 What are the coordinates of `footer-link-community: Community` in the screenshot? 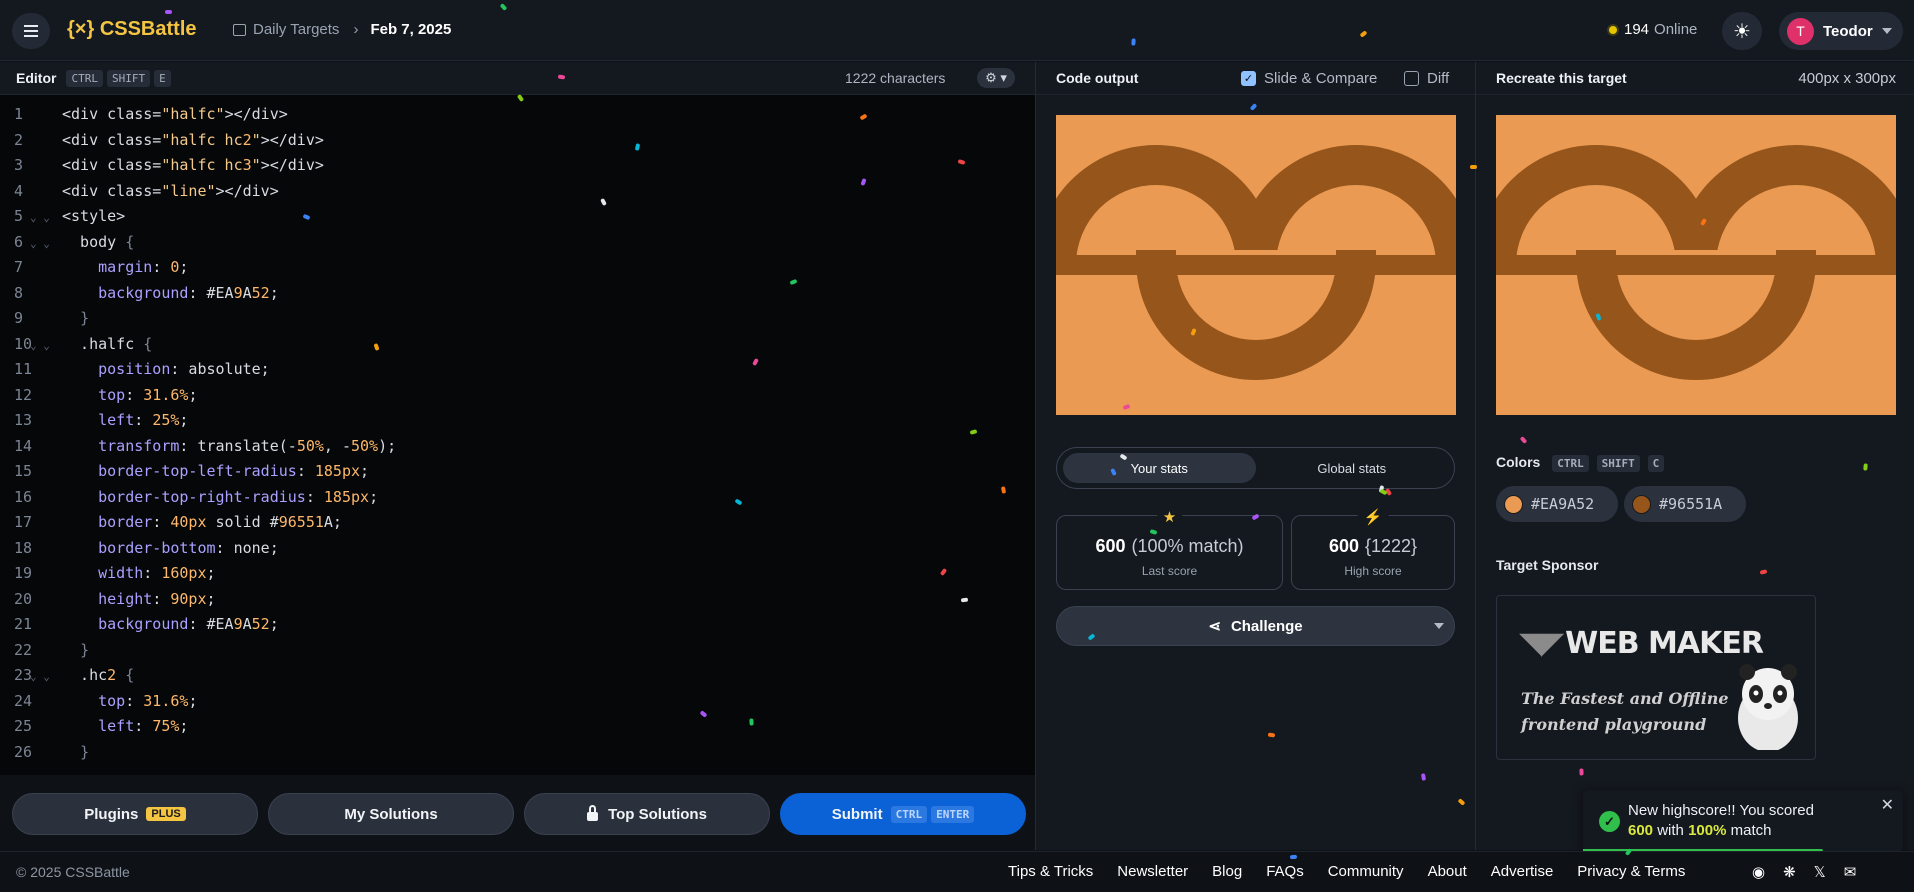 It's located at (1366, 871).